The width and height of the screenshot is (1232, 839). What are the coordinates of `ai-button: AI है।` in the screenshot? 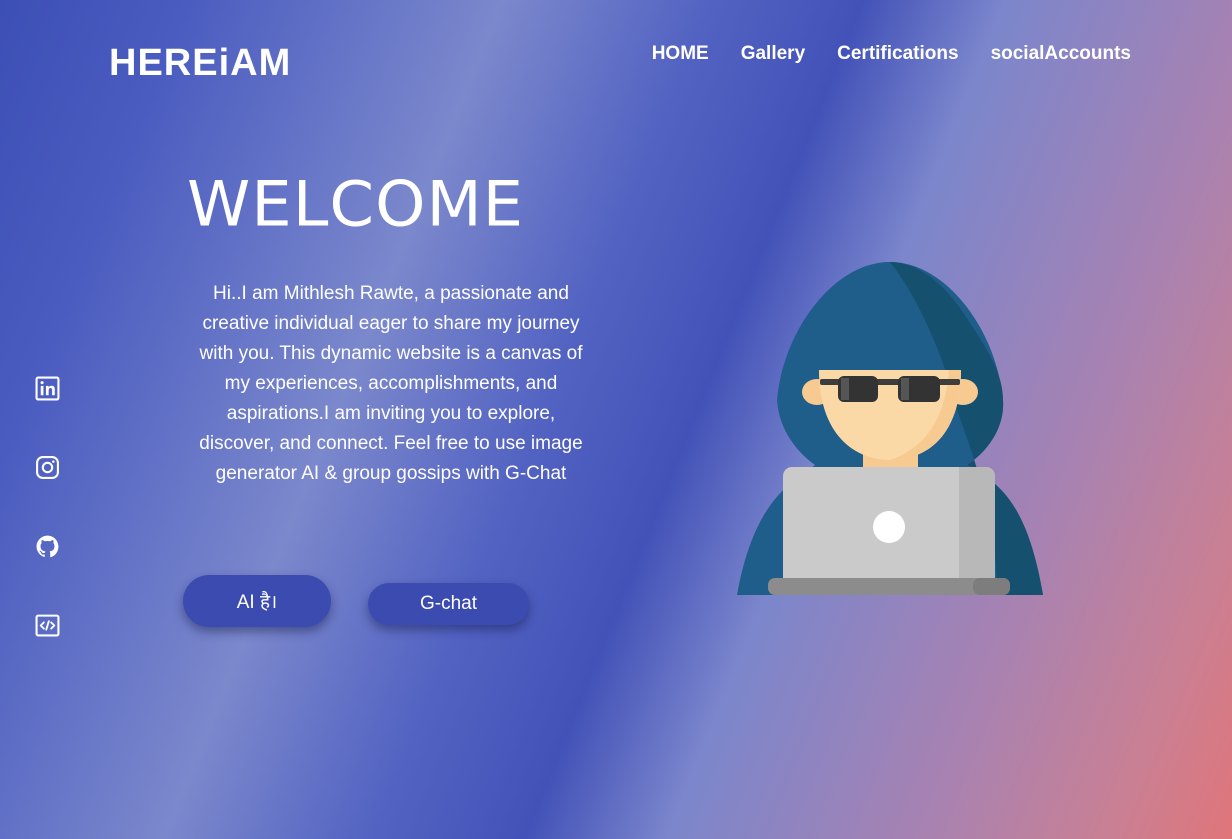 It's located at (257, 601).